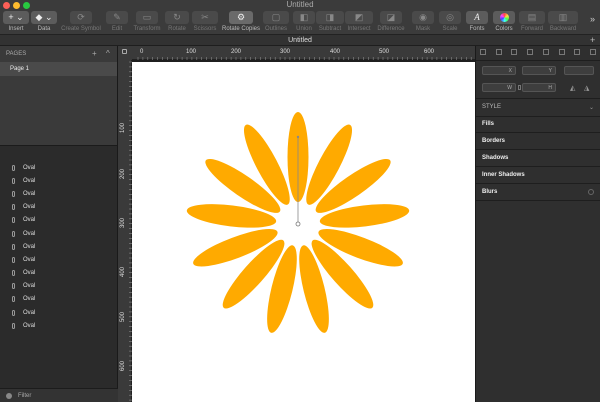 This screenshot has height=402, width=600. What do you see at coordinates (539, 70) in the screenshot?
I see `y-field: Y` at bounding box center [539, 70].